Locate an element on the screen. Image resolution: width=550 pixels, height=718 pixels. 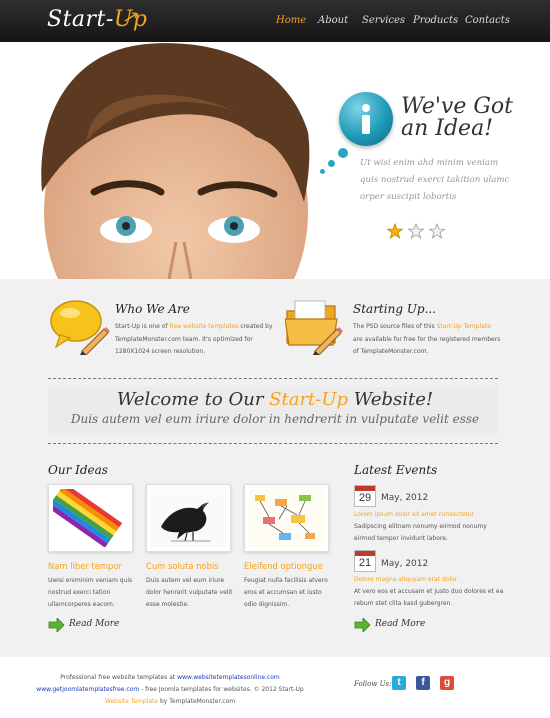
who-we-are-title: Who We Are is located at coordinates (152, 309).